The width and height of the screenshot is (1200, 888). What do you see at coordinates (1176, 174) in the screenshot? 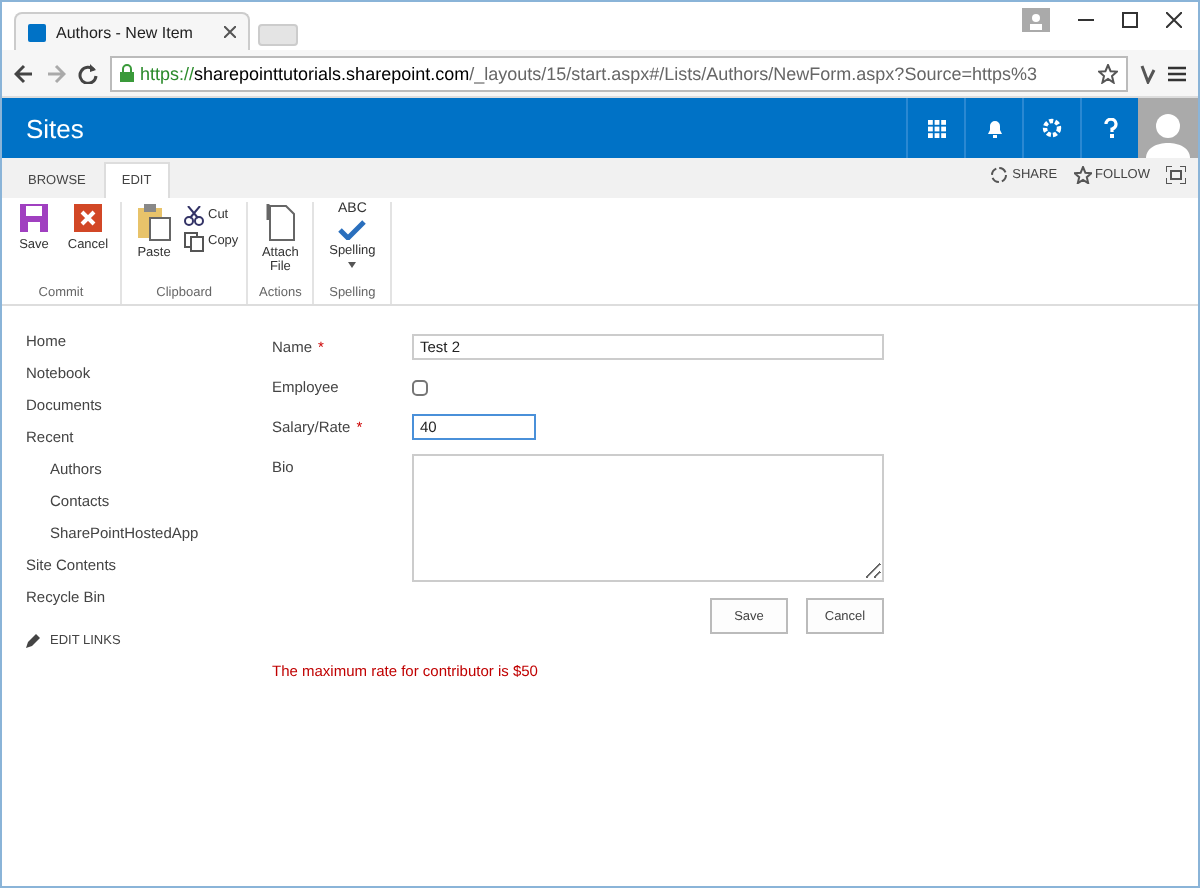
I see `focus-icon` at bounding box center [1176, 174].